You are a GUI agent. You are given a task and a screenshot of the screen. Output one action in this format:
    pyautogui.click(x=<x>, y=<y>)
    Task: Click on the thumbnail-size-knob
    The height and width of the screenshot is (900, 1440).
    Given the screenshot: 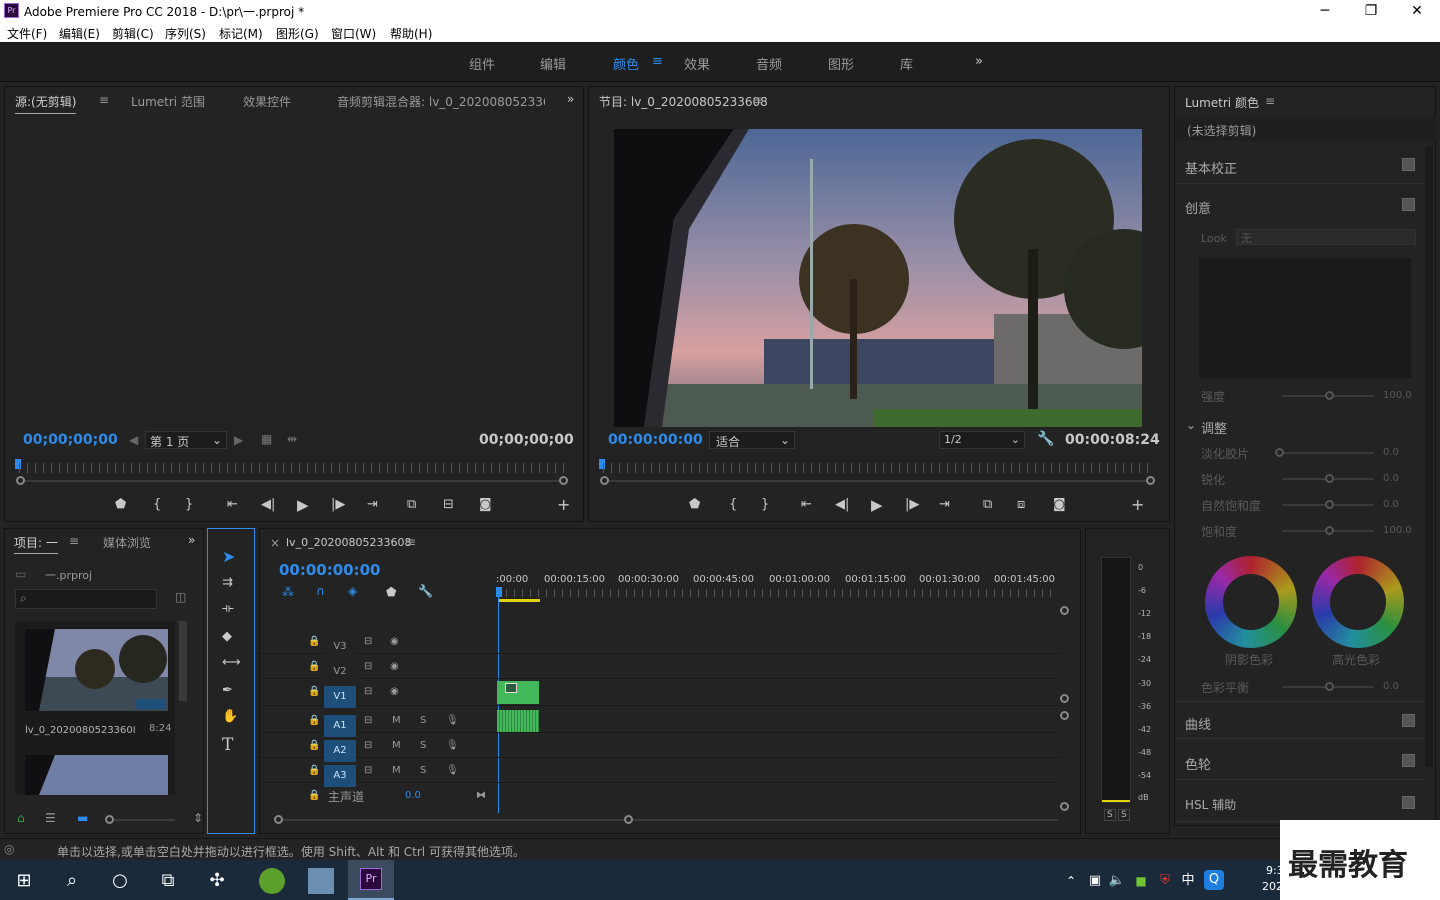 What is the action you would take?
    pyautogui.click(x=109, y=819)
    